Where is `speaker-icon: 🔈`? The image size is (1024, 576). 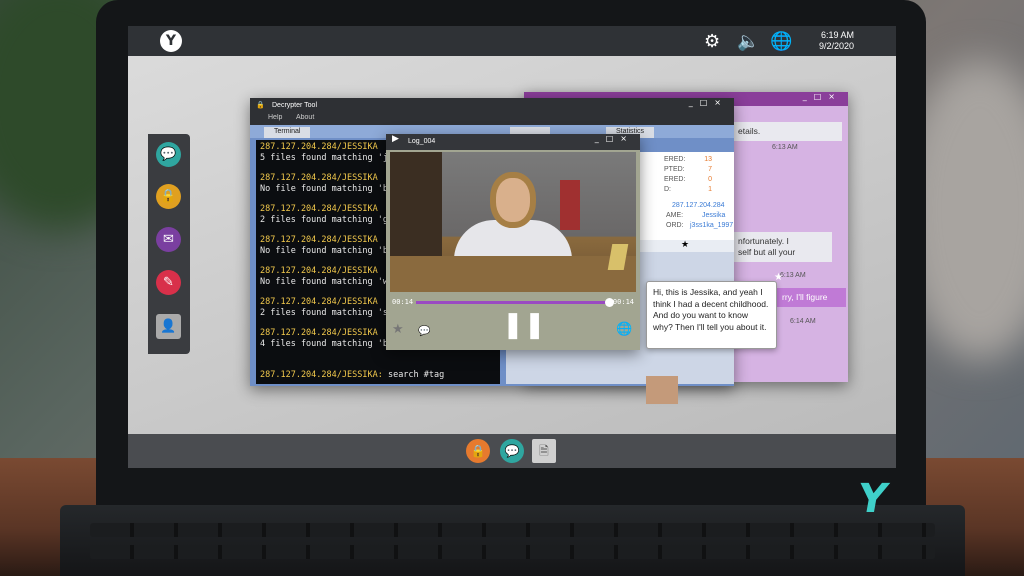 speaker-icon: 🔈 is located at coordinates (748, 41).